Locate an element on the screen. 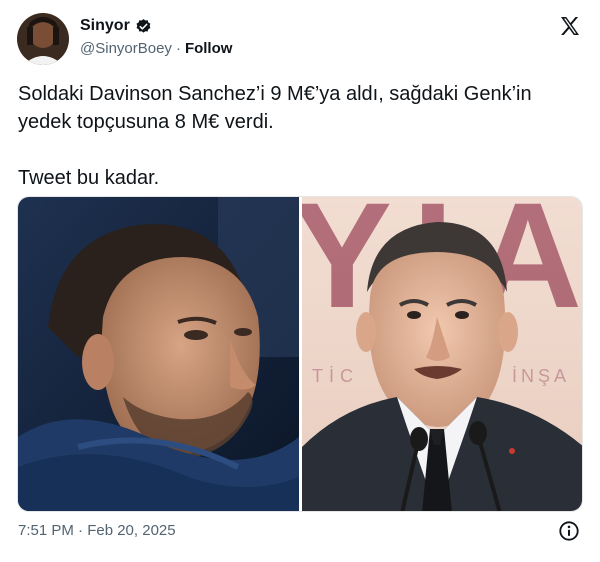  info-icon is located at coordinates (569, 531).